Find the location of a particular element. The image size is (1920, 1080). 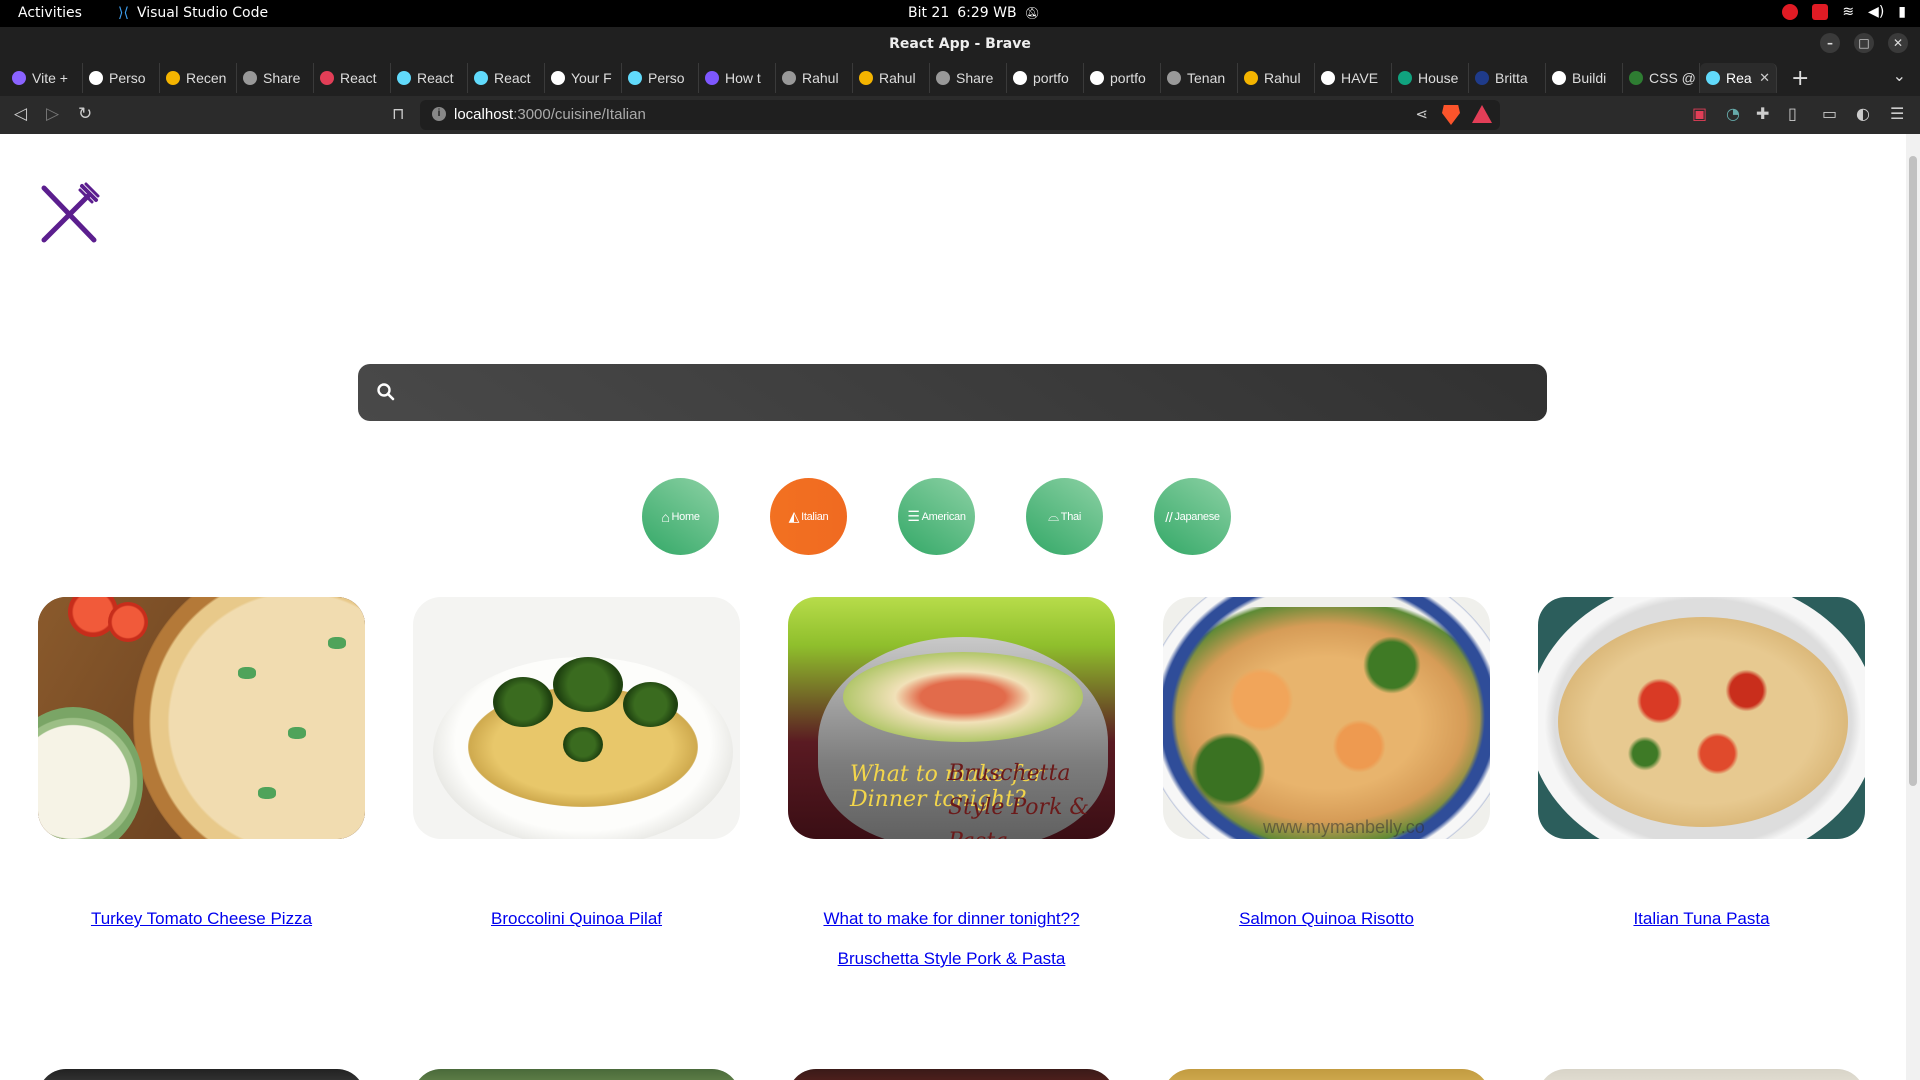

vscode-icon: ⟩⟨ is located at coordinates (123, 13).